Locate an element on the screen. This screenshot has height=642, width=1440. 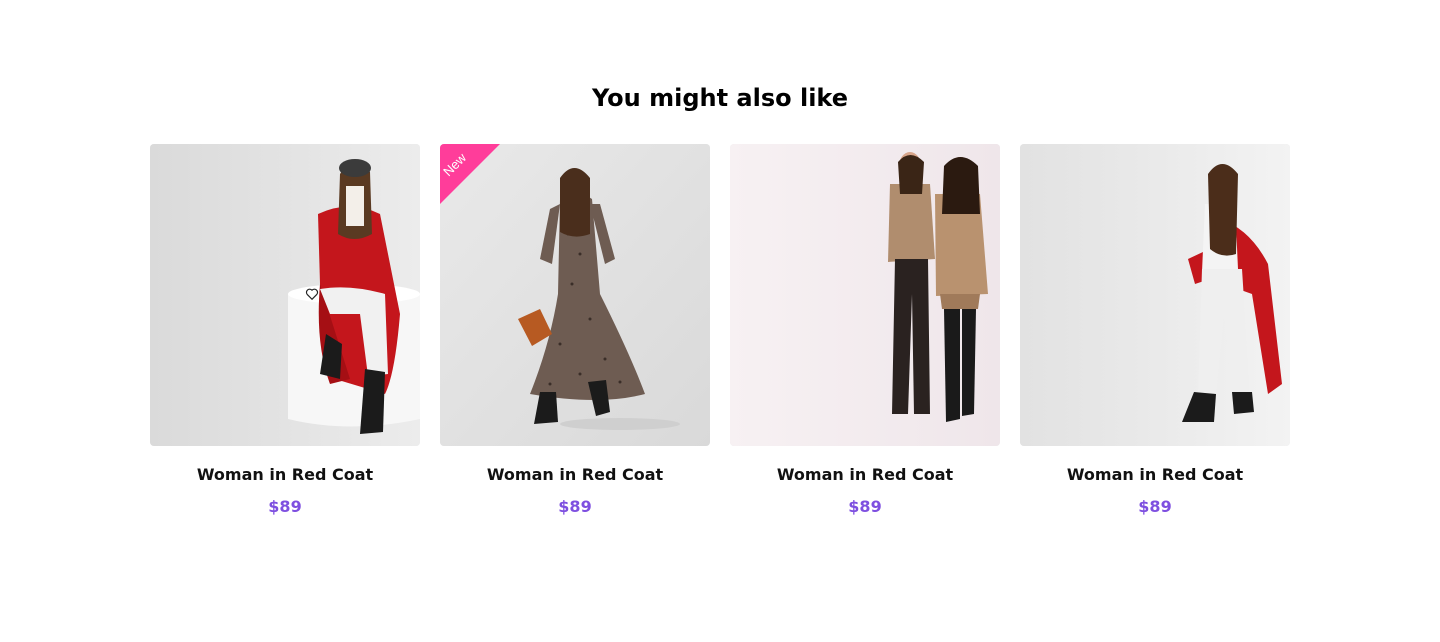
product-card: New Woman in Red Coat $89 is located at coordinates (575, 334).